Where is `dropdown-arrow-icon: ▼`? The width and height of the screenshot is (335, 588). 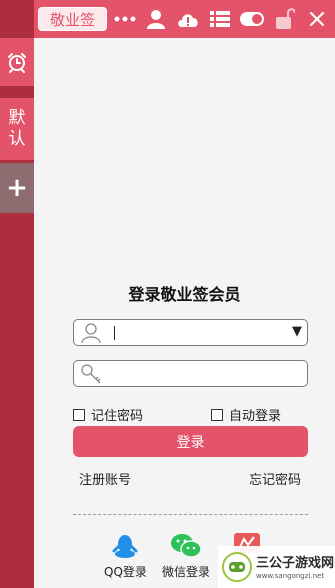
dropdown-arrow-icon: ▼ is located at coordinates (297, 331).